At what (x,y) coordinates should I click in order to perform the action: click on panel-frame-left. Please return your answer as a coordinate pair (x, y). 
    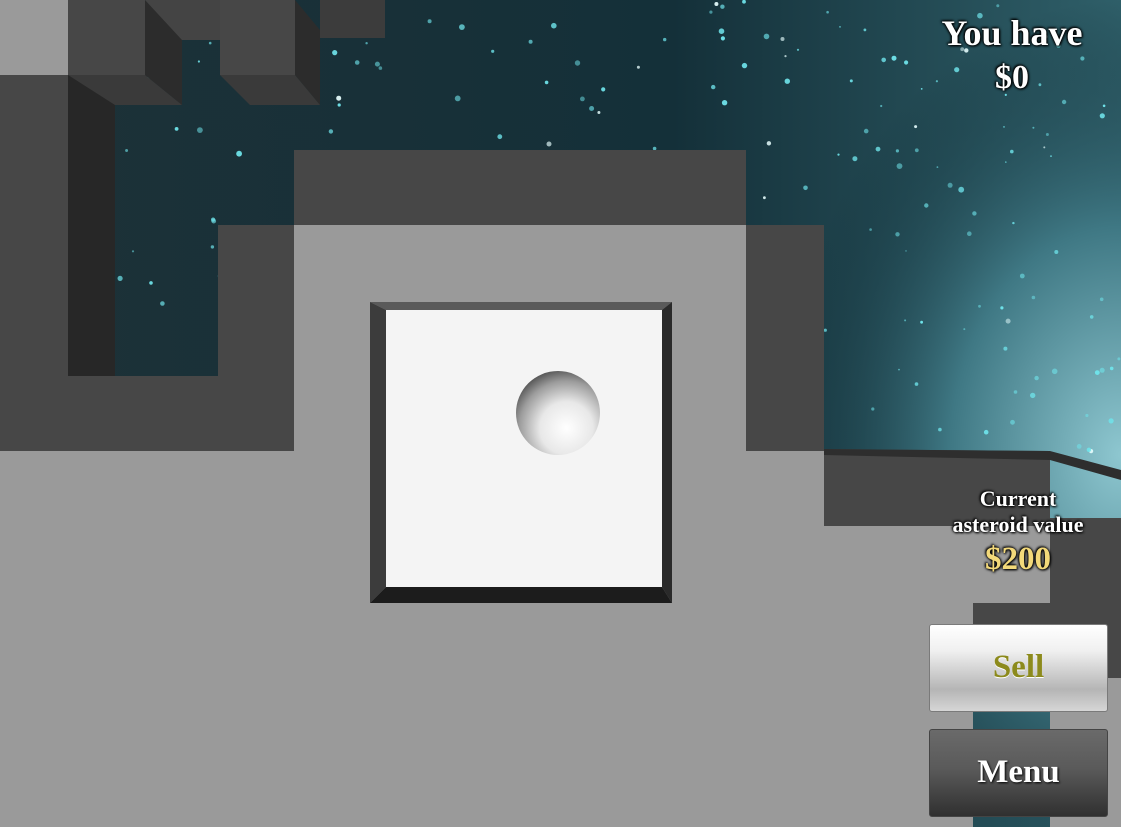
    Looking at the image, I should click on (378, 452).